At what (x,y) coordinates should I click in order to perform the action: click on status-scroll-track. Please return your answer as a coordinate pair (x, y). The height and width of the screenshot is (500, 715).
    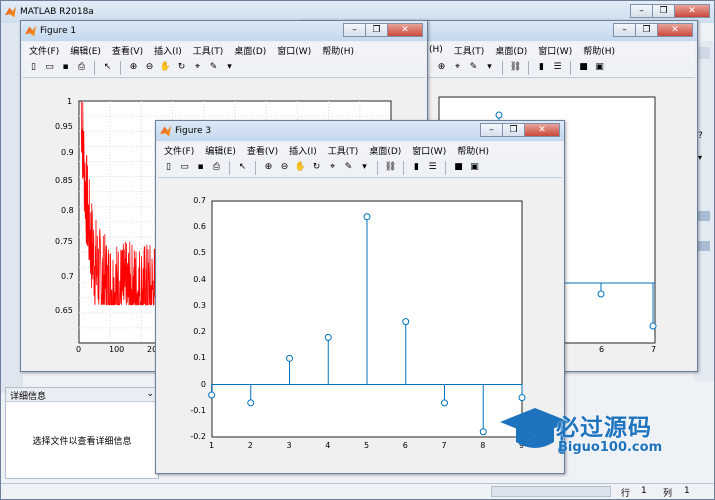
    Looking at the image, I should click on (551, 491).